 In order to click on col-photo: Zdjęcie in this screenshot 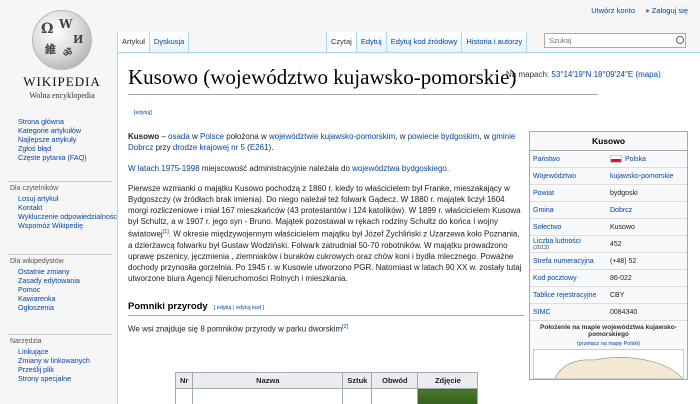, I will do `click(448, 380)`.